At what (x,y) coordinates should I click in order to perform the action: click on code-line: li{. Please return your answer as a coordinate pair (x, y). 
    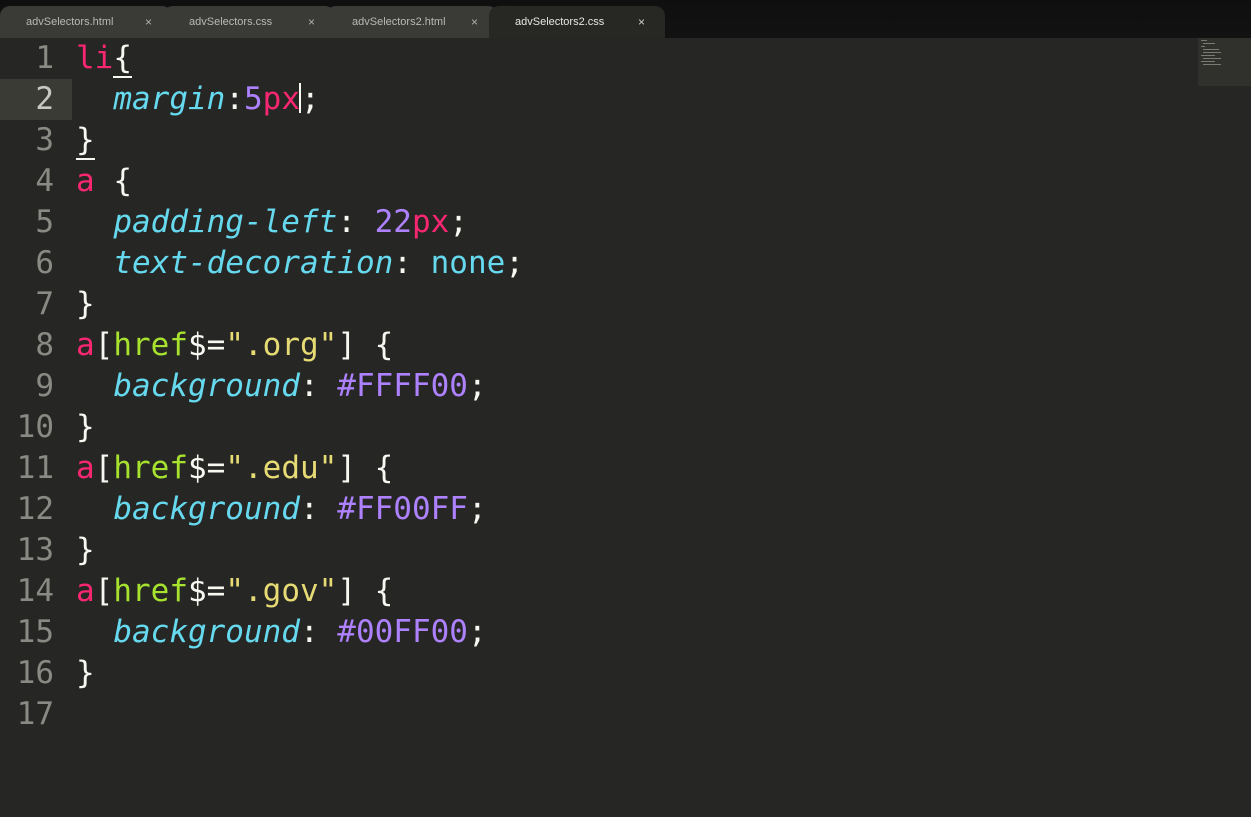
    Looking at the image, I should click on (104, 58).